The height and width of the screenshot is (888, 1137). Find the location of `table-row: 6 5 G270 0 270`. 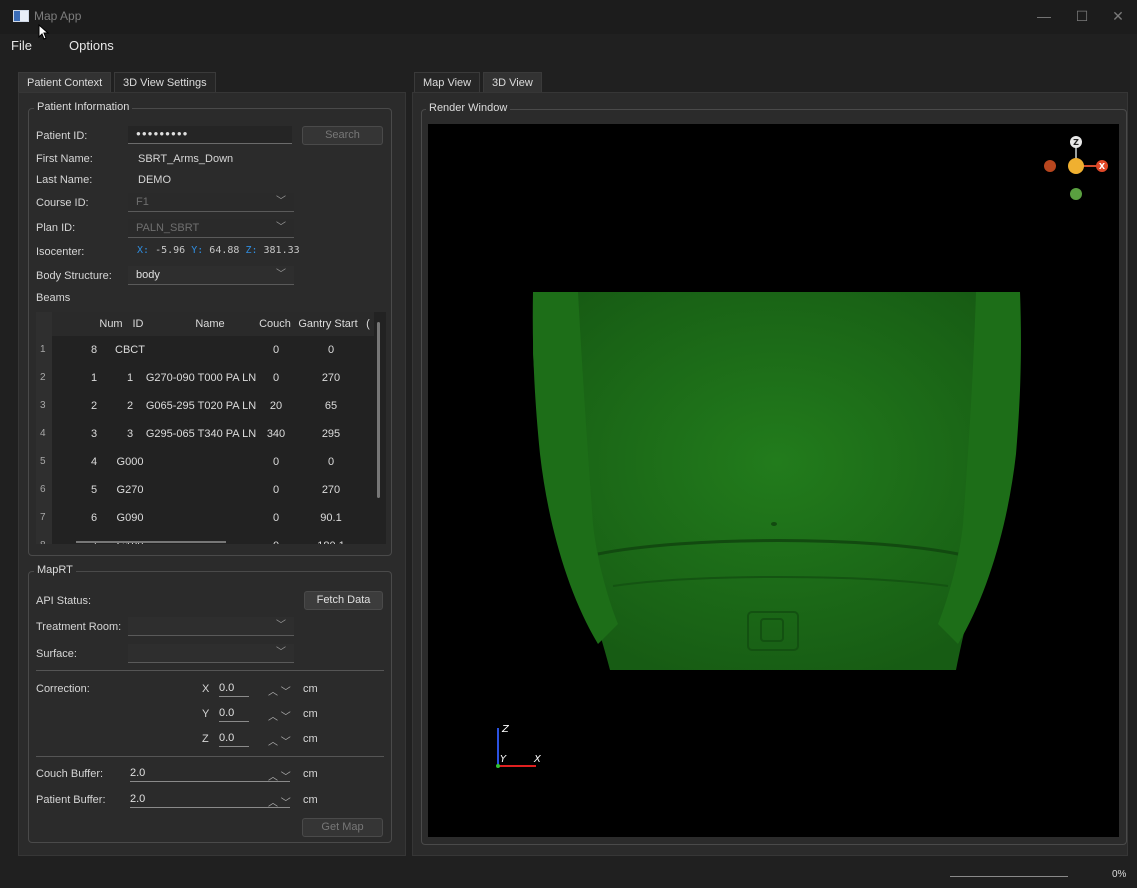

table-row: 6 5 G270 0 270 is located at coordinates (205, 490).